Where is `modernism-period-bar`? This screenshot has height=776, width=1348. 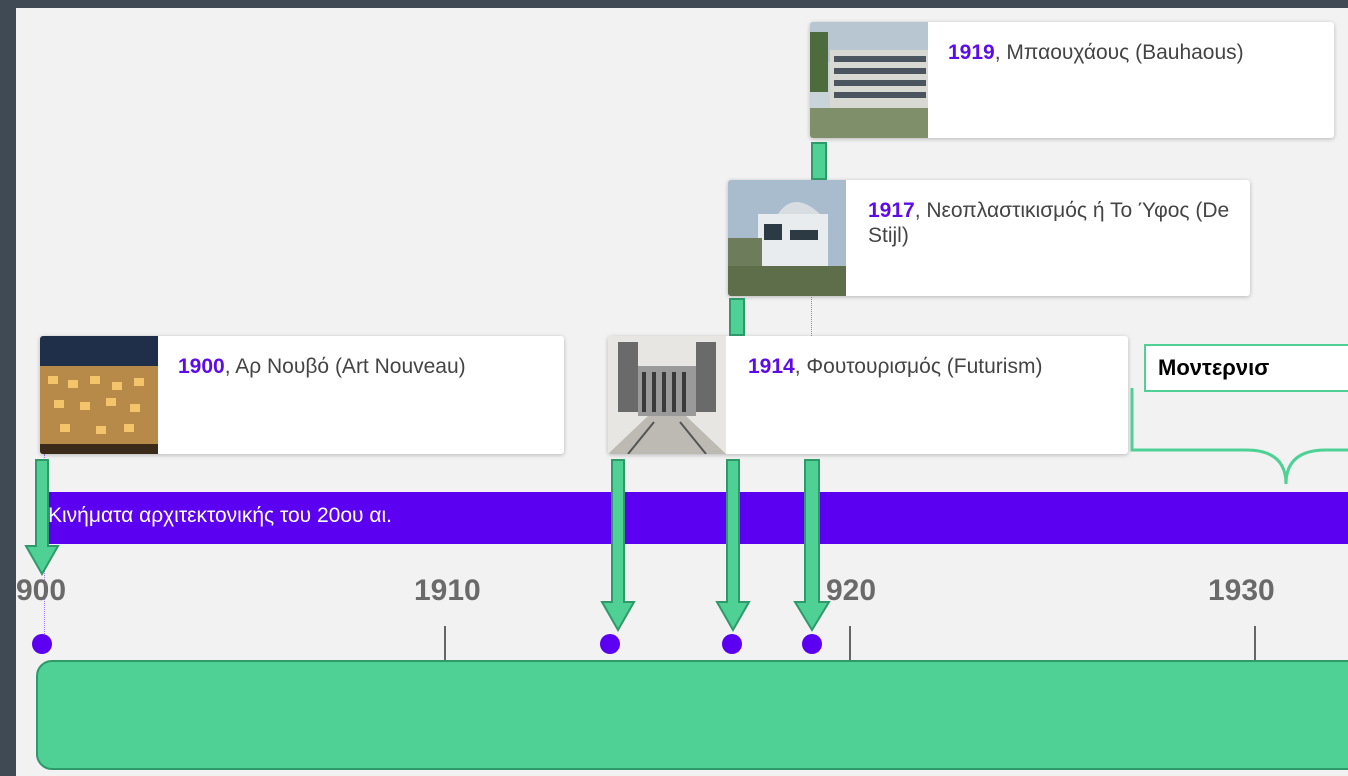
modernism-period-bar is located at coordinates (692, 715).